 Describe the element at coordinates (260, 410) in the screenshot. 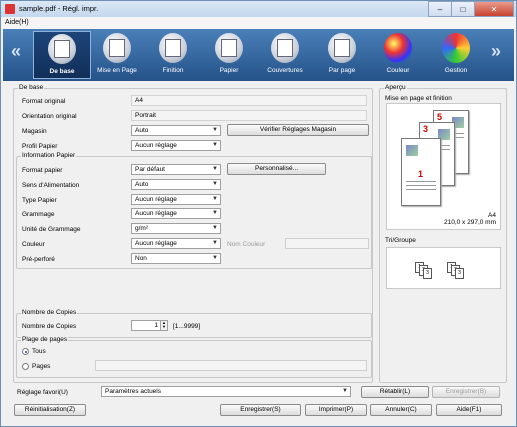

I see `register-button: Enregistrer(S)` at that location.